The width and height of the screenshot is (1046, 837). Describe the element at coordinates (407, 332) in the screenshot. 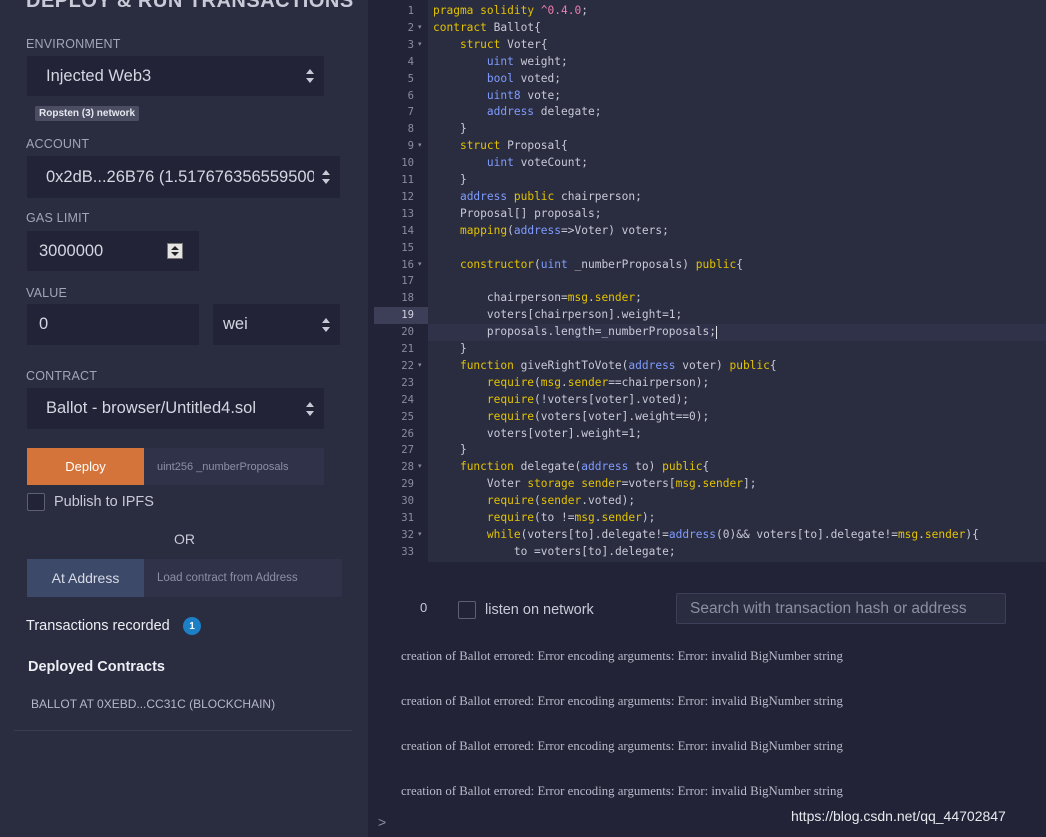

I see `line-number: 20` at that location.